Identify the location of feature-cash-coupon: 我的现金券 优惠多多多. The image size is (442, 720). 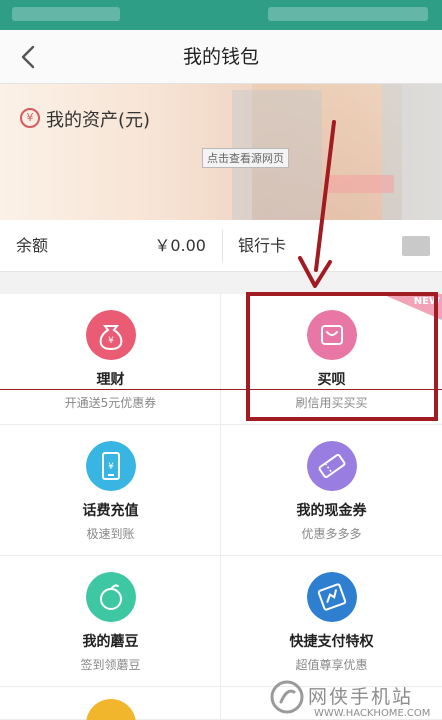
(331, 490).